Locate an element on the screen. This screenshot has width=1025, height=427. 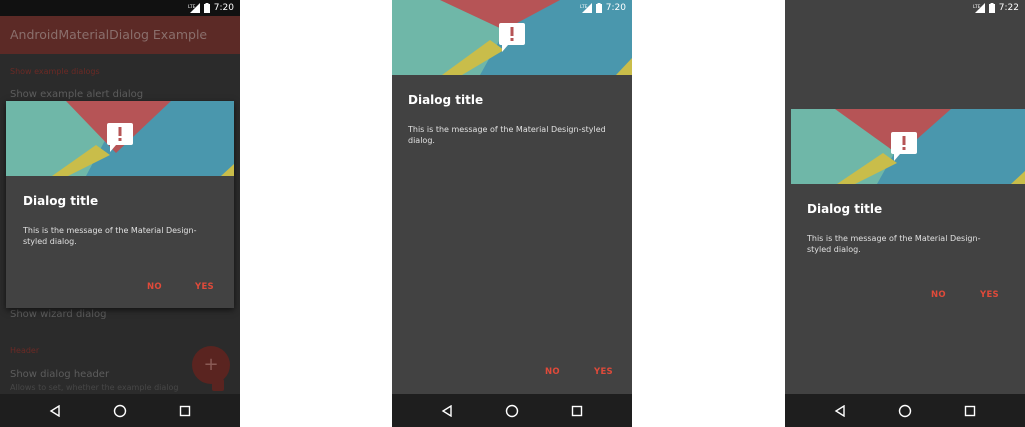
section-header-header: Header is located at coordinates (25, 350).